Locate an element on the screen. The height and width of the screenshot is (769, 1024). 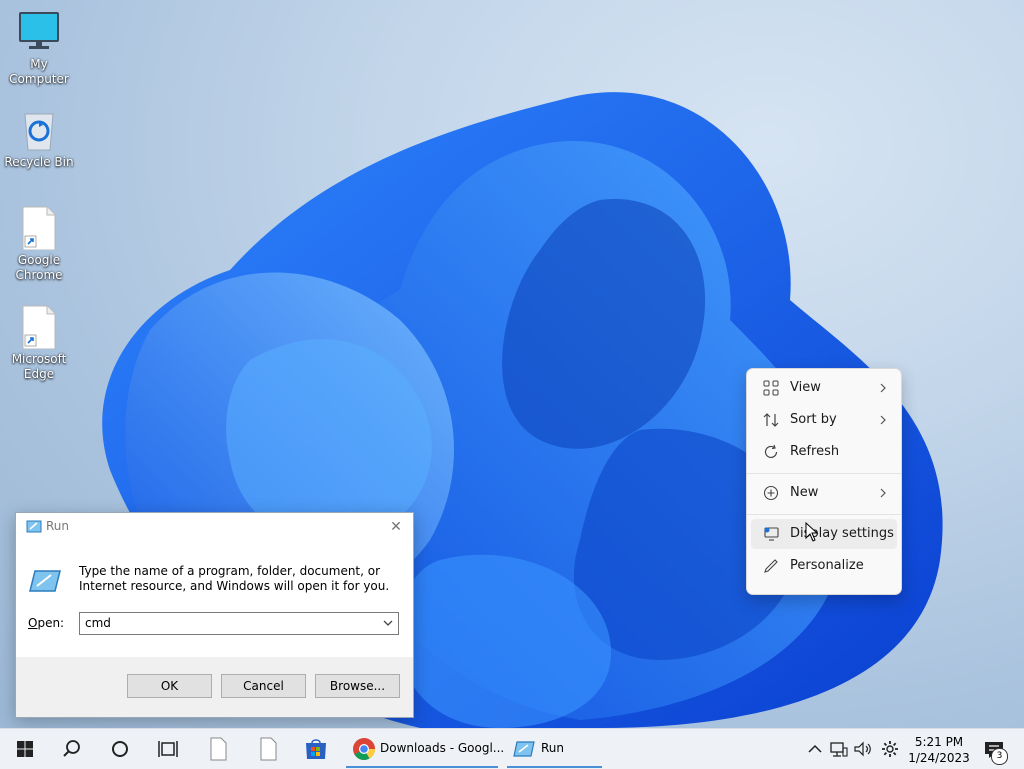
open-combobox is located at coordinates (239, 623).